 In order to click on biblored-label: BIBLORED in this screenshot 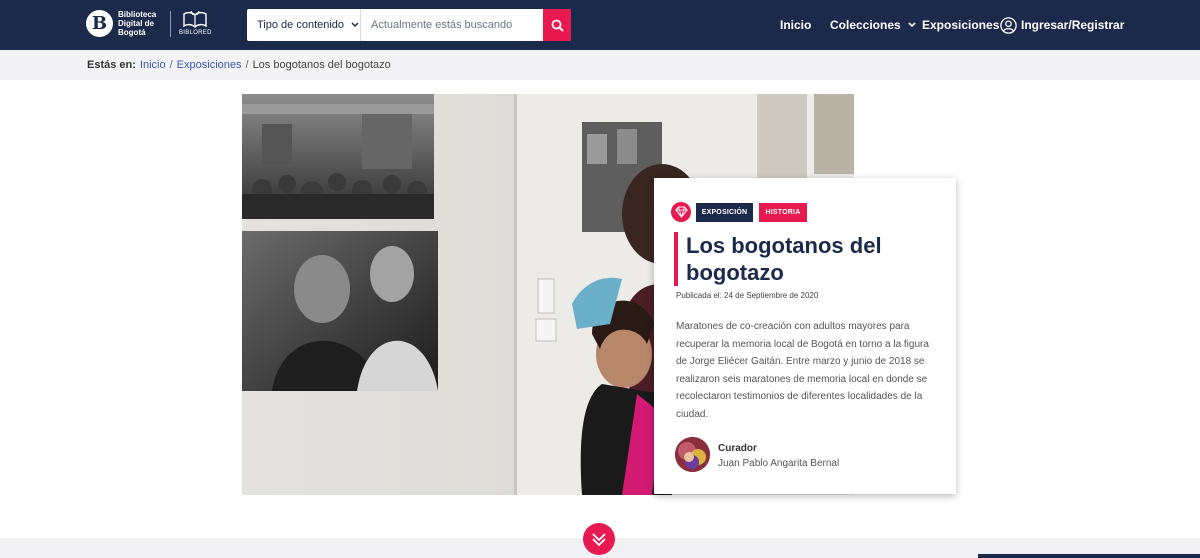, I will do `click(195, 33)`.